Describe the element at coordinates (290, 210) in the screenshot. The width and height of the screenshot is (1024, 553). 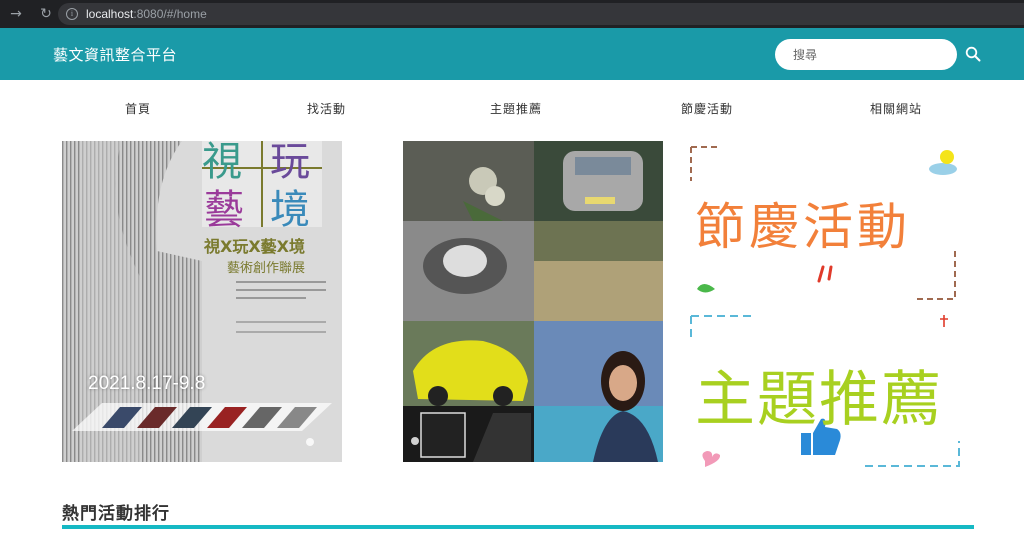
I see `poster-char-4: 境` at that location.